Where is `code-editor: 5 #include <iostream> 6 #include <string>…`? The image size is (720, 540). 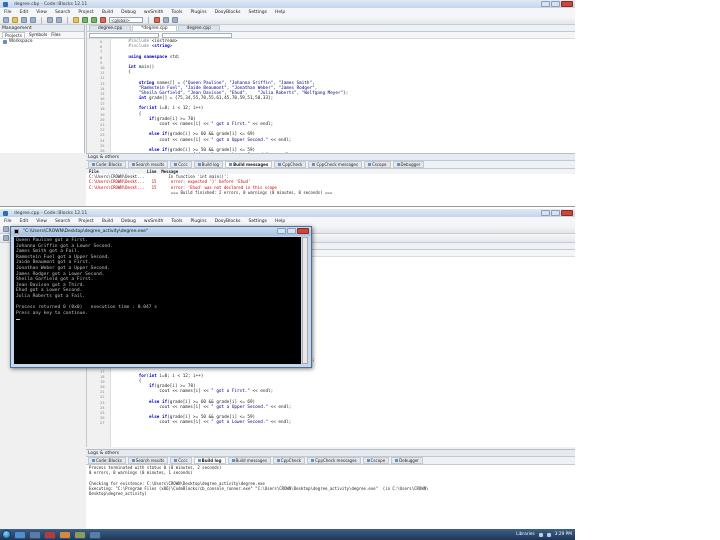
code-editor: 5 #include <iostream> 6 #include <string>… is located at coordinates (331, 98).